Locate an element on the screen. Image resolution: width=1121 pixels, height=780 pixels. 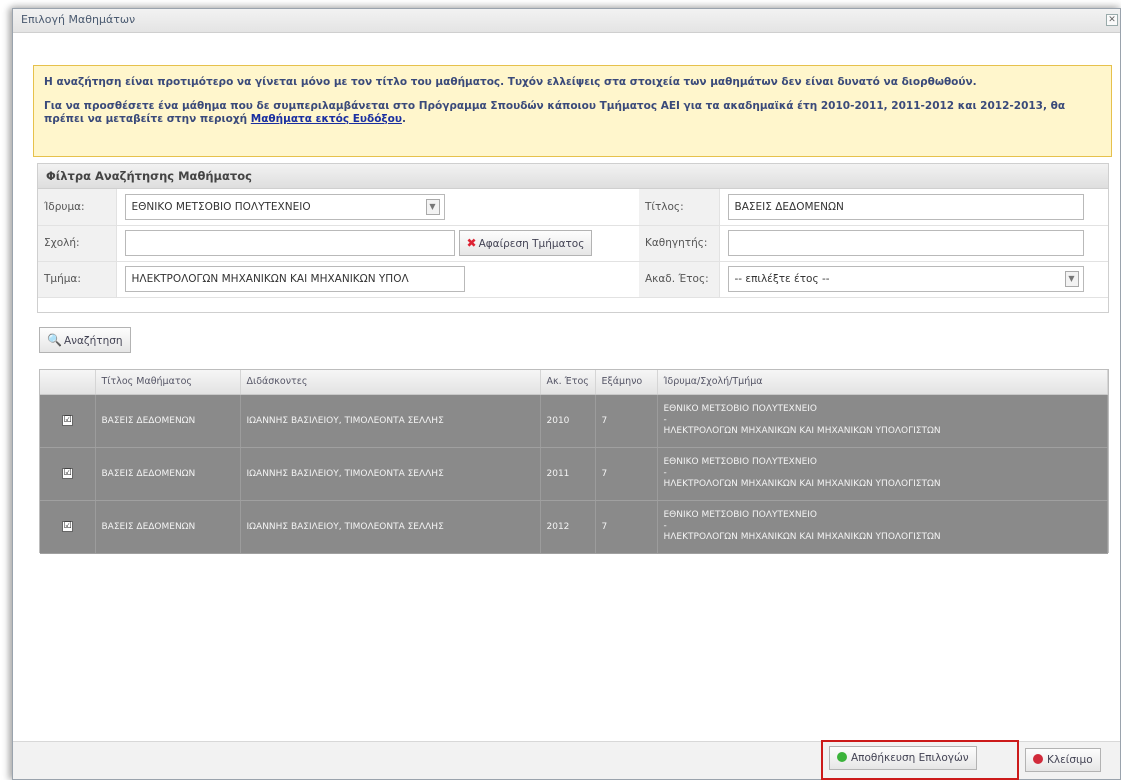
dialog-titlebar: Επιλογή Μαθημάτων ✕ is located at coordinates (566, 21).